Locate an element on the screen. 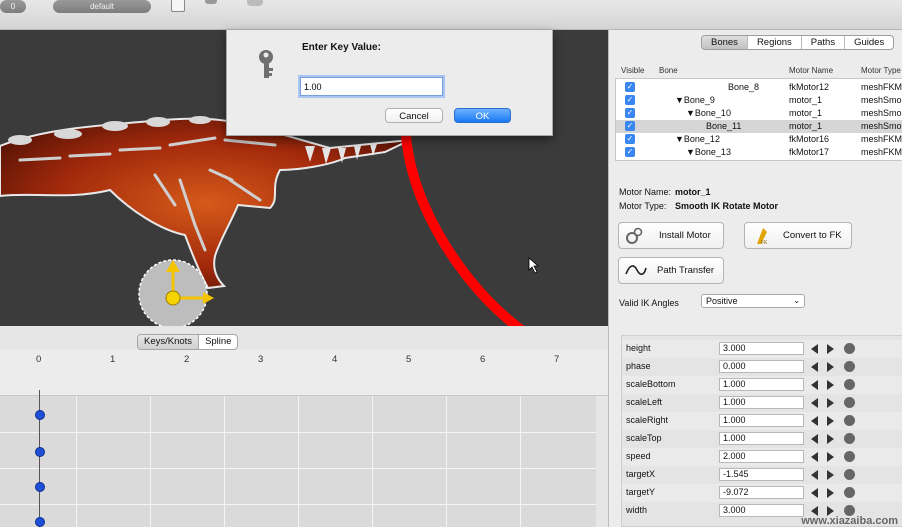  property-row: scaleLeft 1.000 is located at coordinates (762, 403).